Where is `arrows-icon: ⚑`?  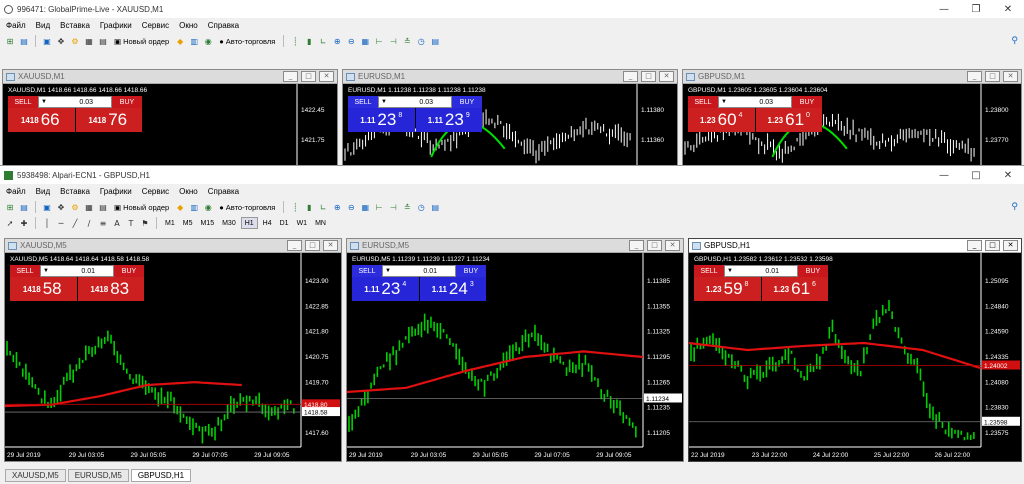 arrows-icon: ⚑ is located at coordinates (145, 223).